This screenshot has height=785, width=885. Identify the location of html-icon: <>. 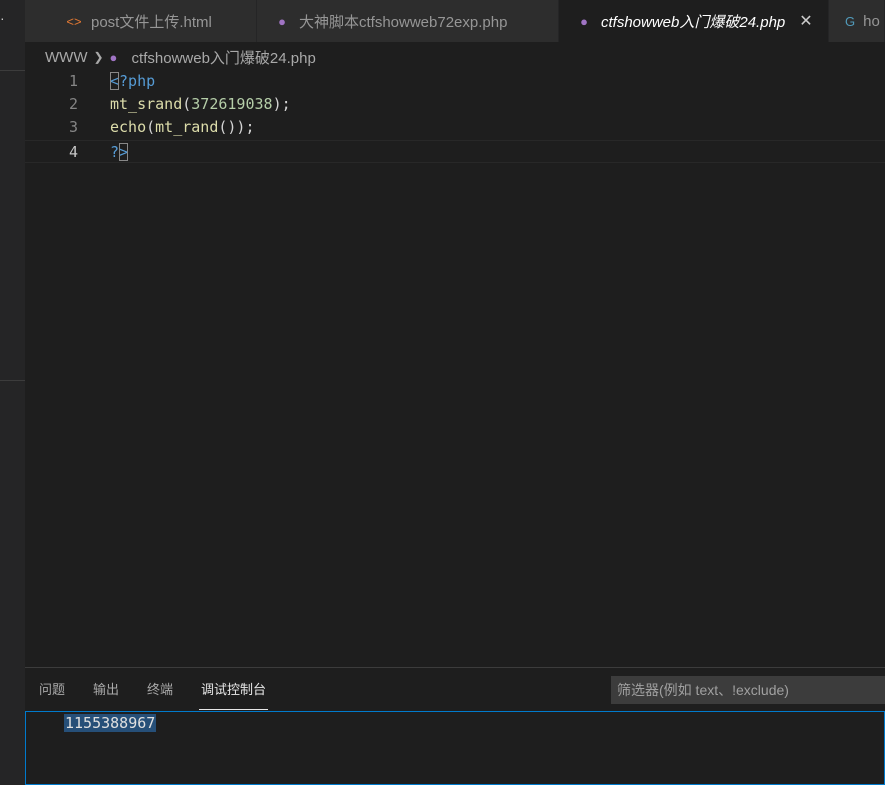
(74, 21).